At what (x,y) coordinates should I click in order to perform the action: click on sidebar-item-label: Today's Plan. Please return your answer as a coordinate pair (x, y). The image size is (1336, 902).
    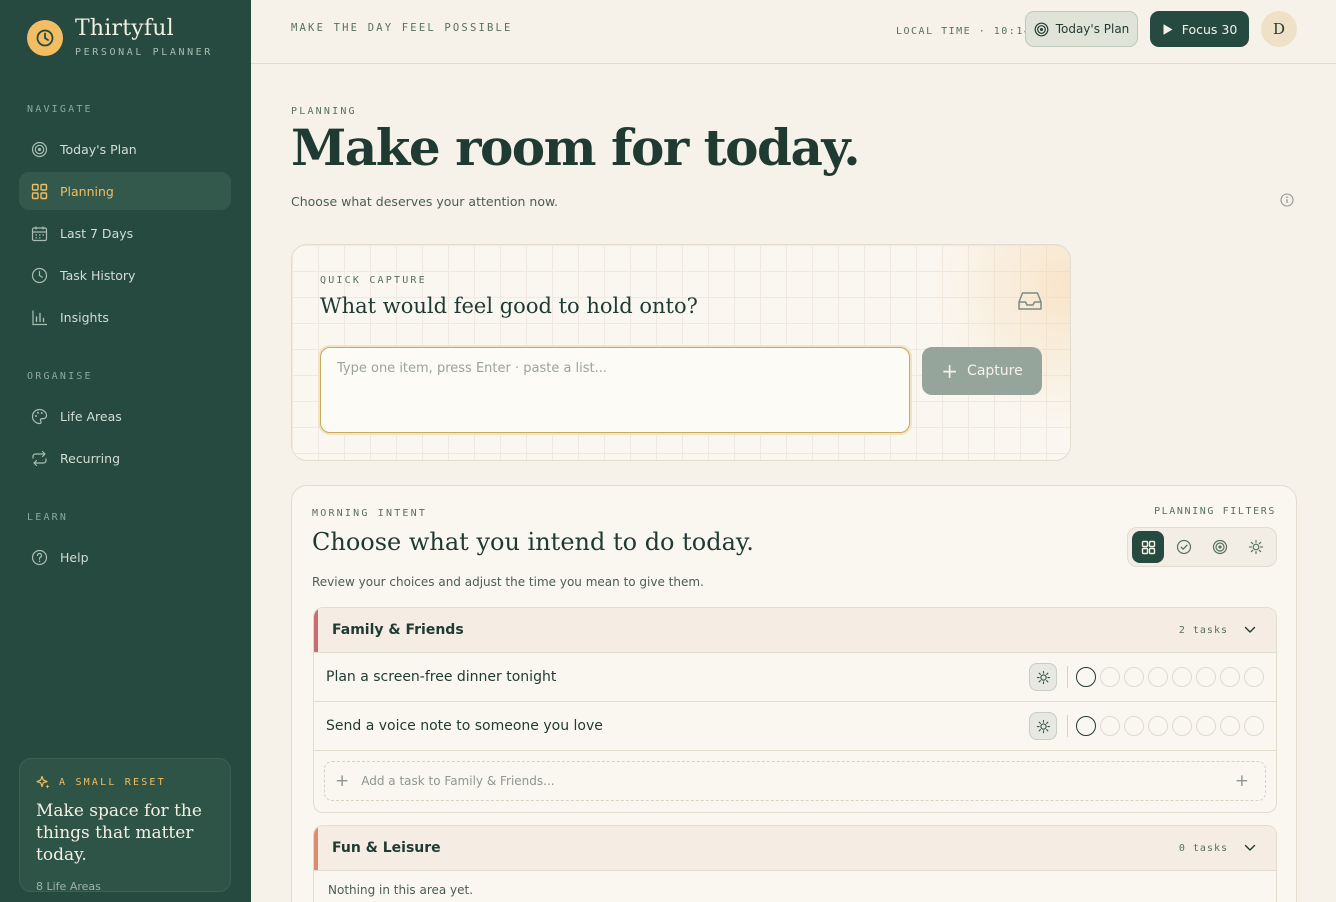
    Looking at the image, I should click on (98, 149).